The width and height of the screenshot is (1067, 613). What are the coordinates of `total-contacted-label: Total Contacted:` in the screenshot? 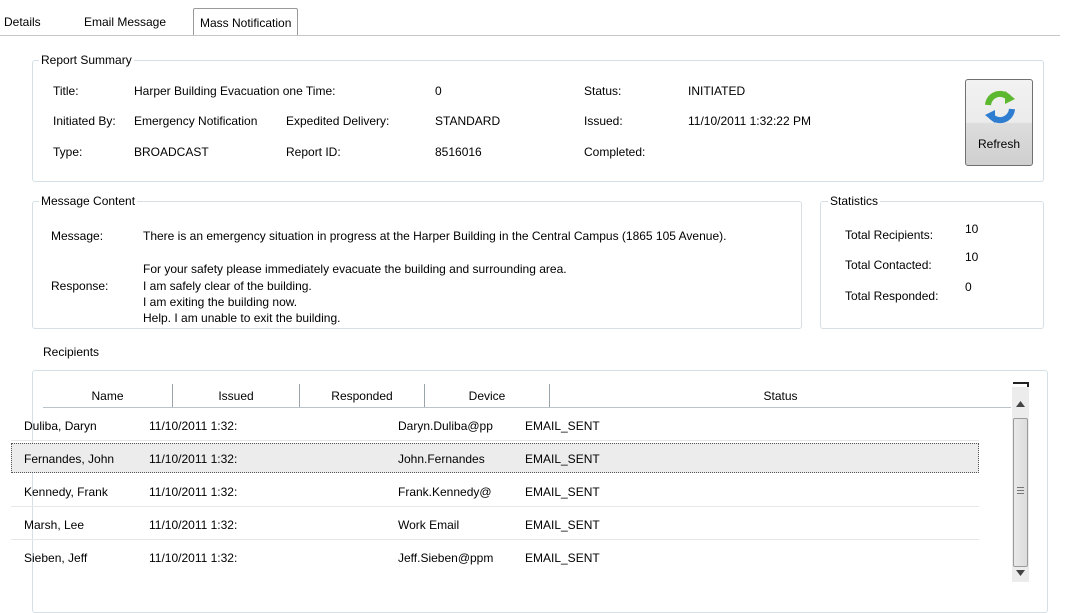 It's located at (888, 265).